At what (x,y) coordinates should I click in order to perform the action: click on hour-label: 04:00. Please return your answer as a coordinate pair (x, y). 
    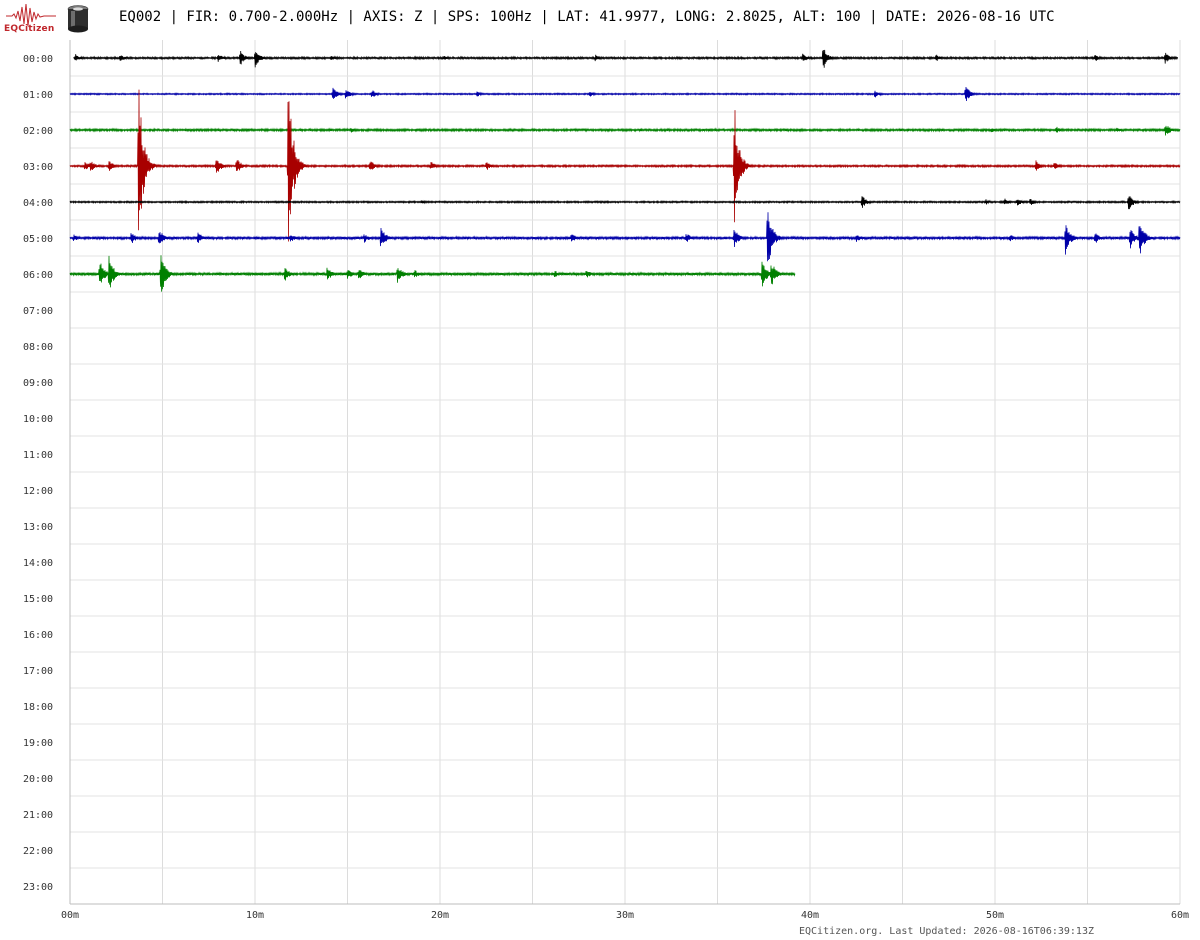
    Looking at the image, I should click on (38, 203).